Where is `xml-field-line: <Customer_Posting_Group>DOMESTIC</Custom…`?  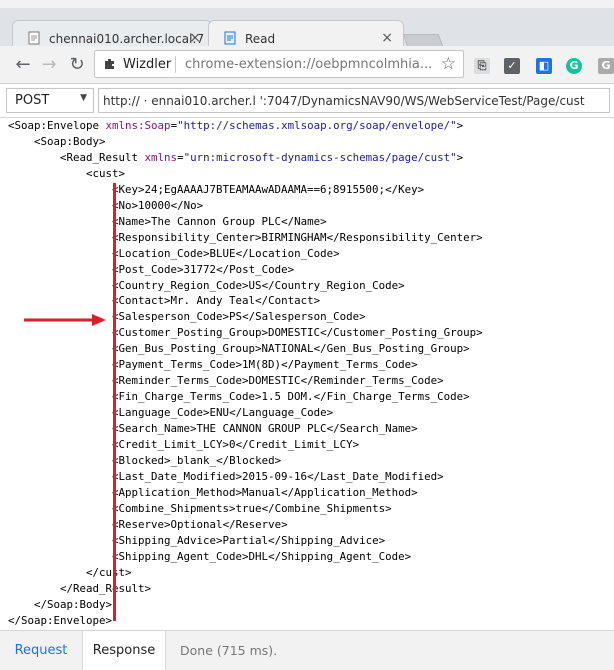 xml-field-line: <Customer_Posting_Group>DOMESTIC</Custom… is located at coordinates (245, 333).